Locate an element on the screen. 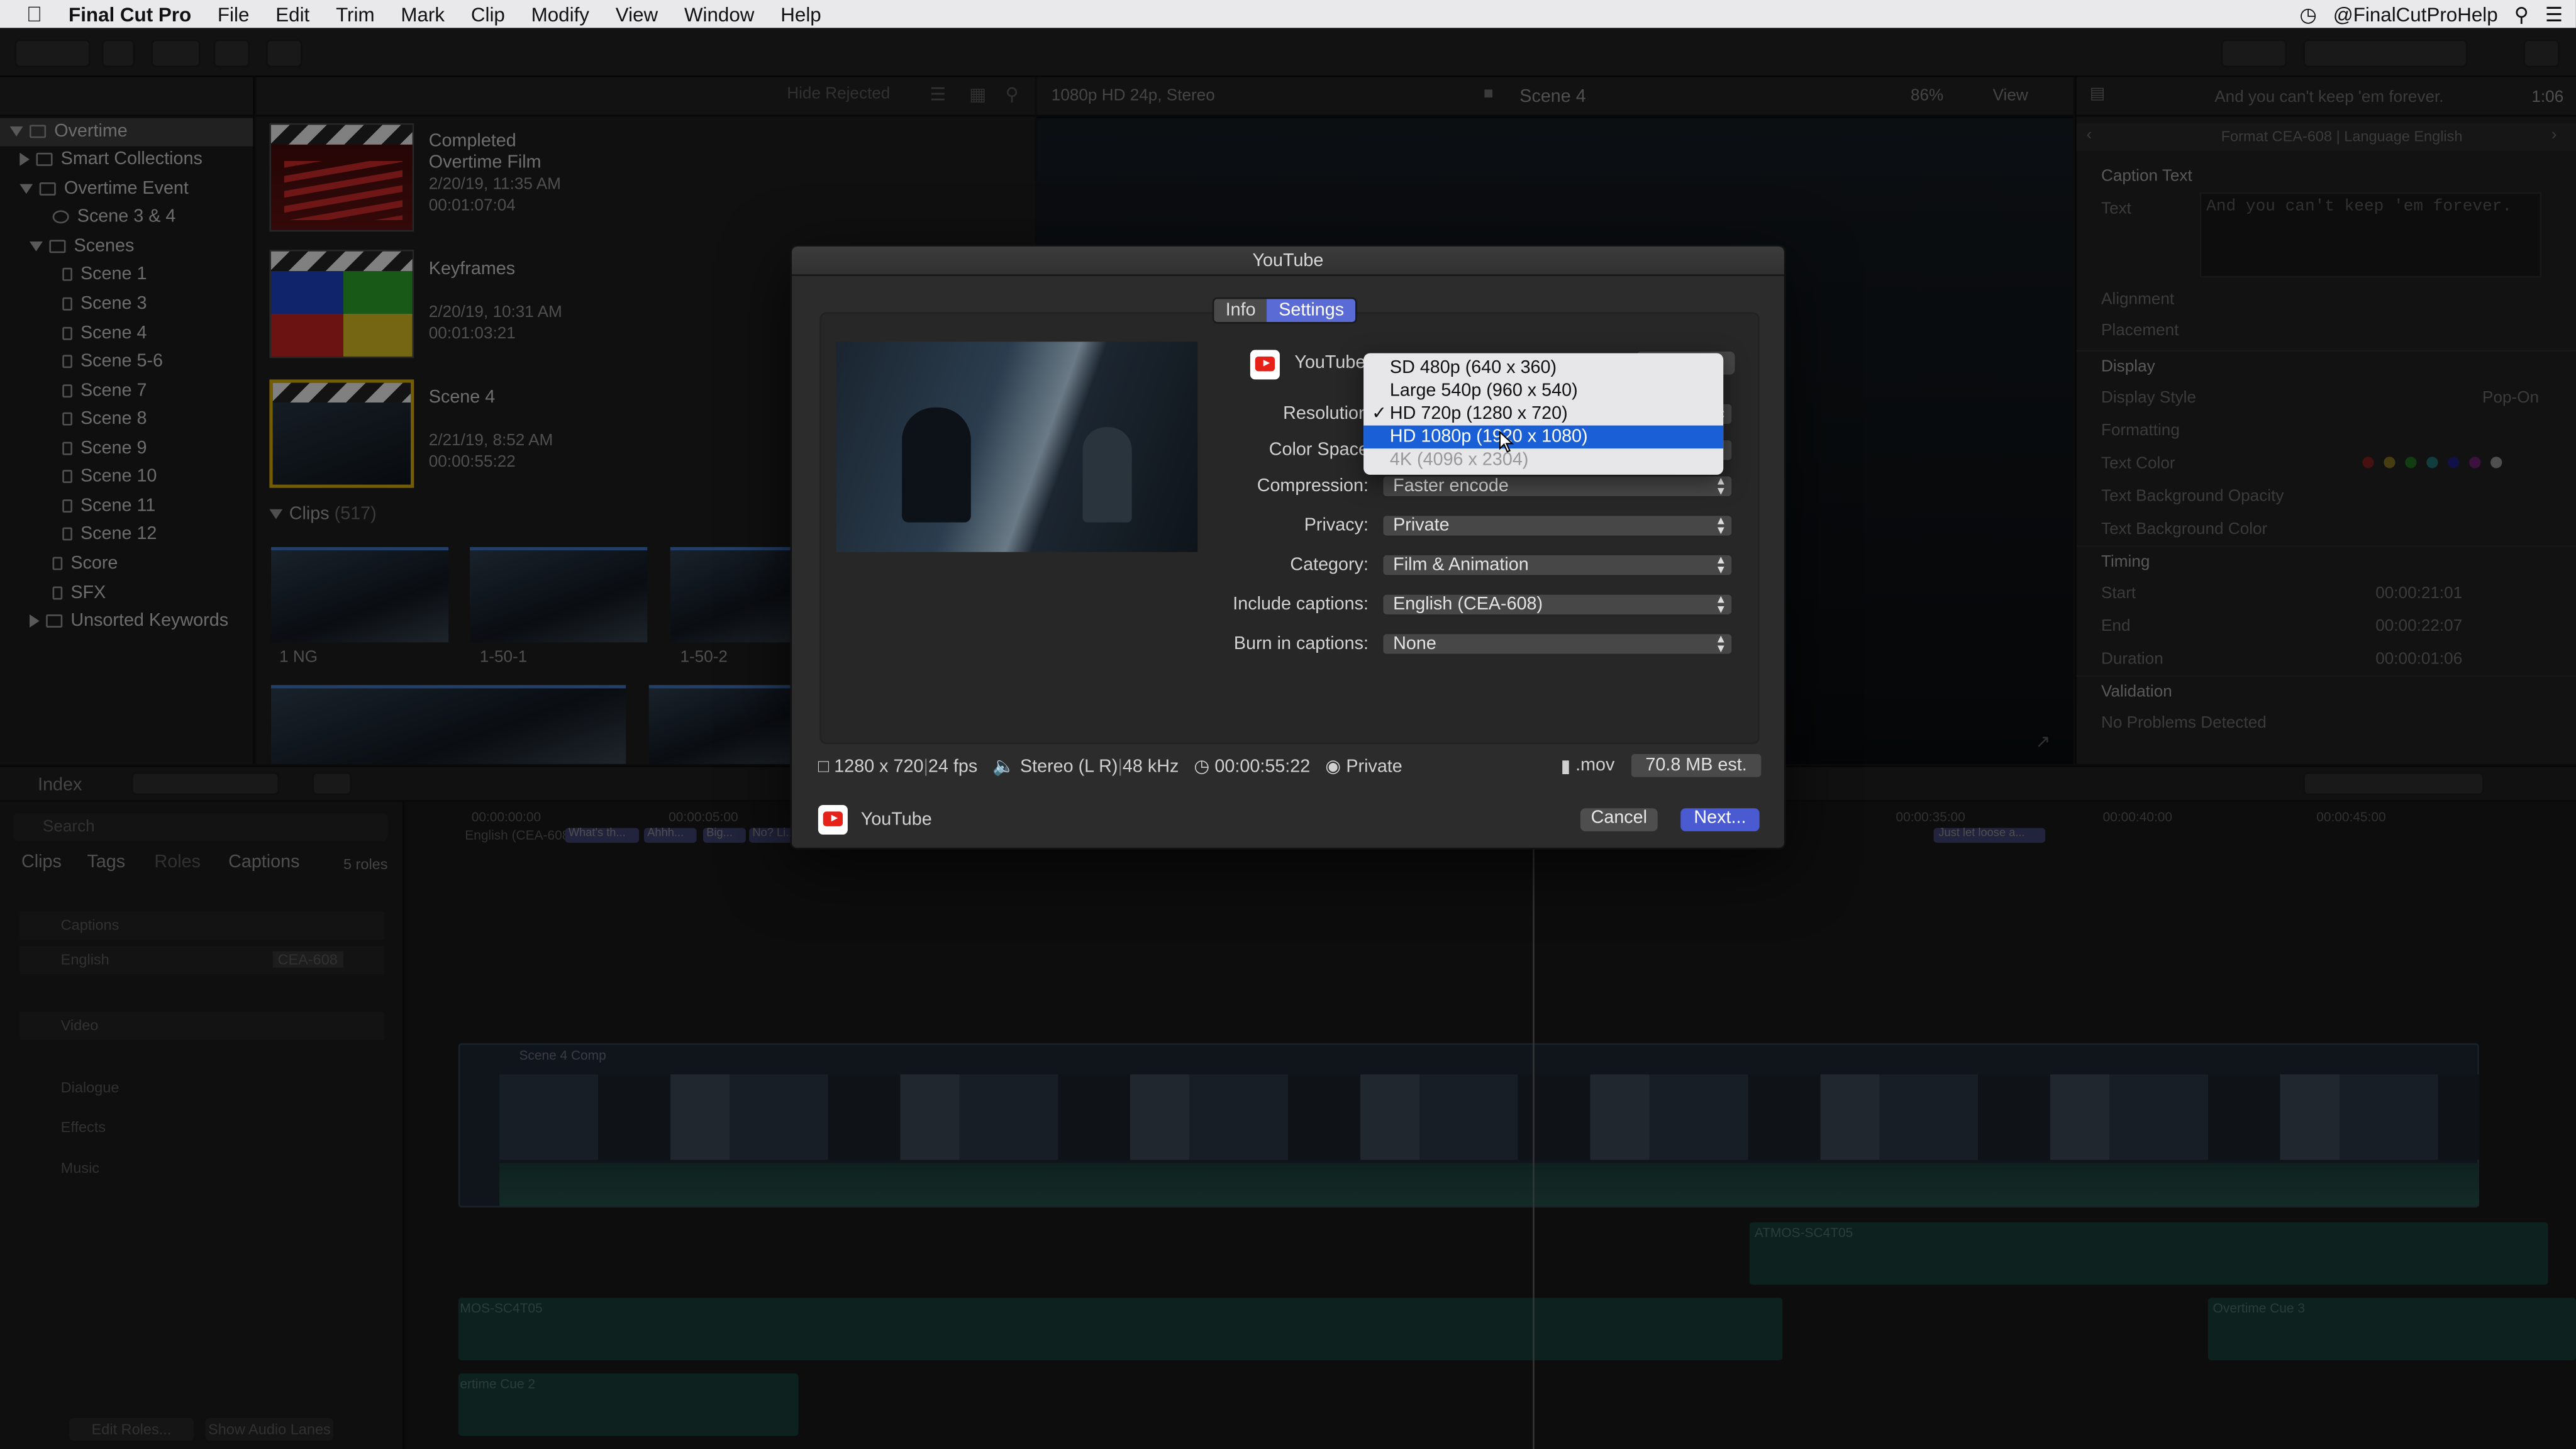 The height and width of the screenshot is (1449, 2576). file-icon: ▮ is located at coordinates (1565, 767).